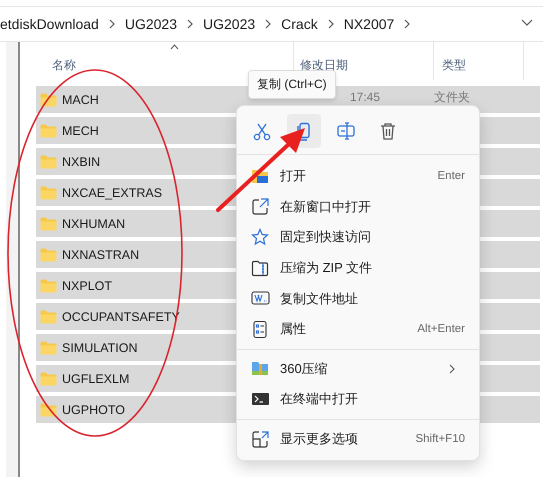 This screenshot has height=477, width=543. Describe the element at coordinates (80, 99) in the screenshot. I see `file-name: MACH` at that location.